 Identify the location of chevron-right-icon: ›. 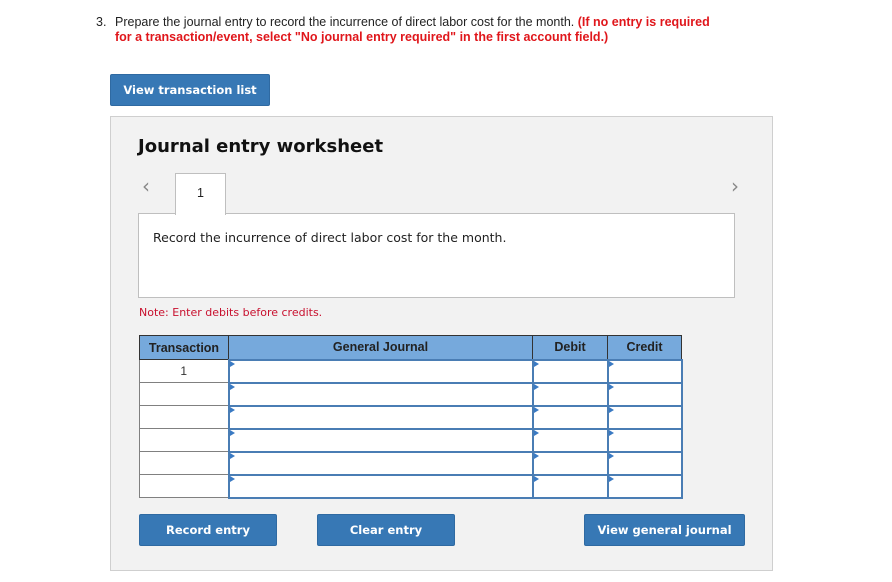
(735, 186).